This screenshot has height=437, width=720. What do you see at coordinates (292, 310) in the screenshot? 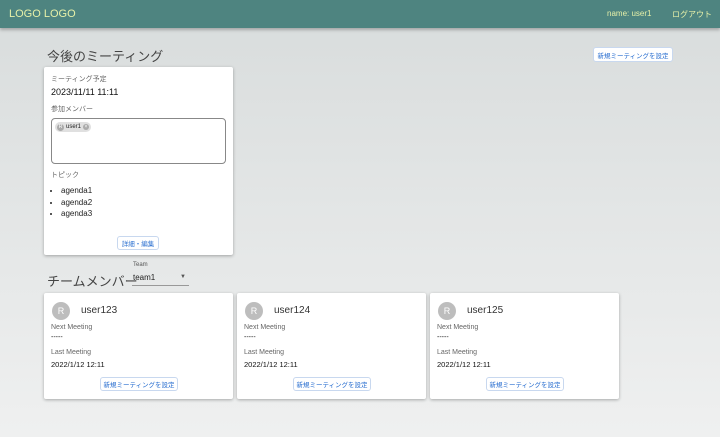
I see `member-name: user124` at bounding box center [292, 310].